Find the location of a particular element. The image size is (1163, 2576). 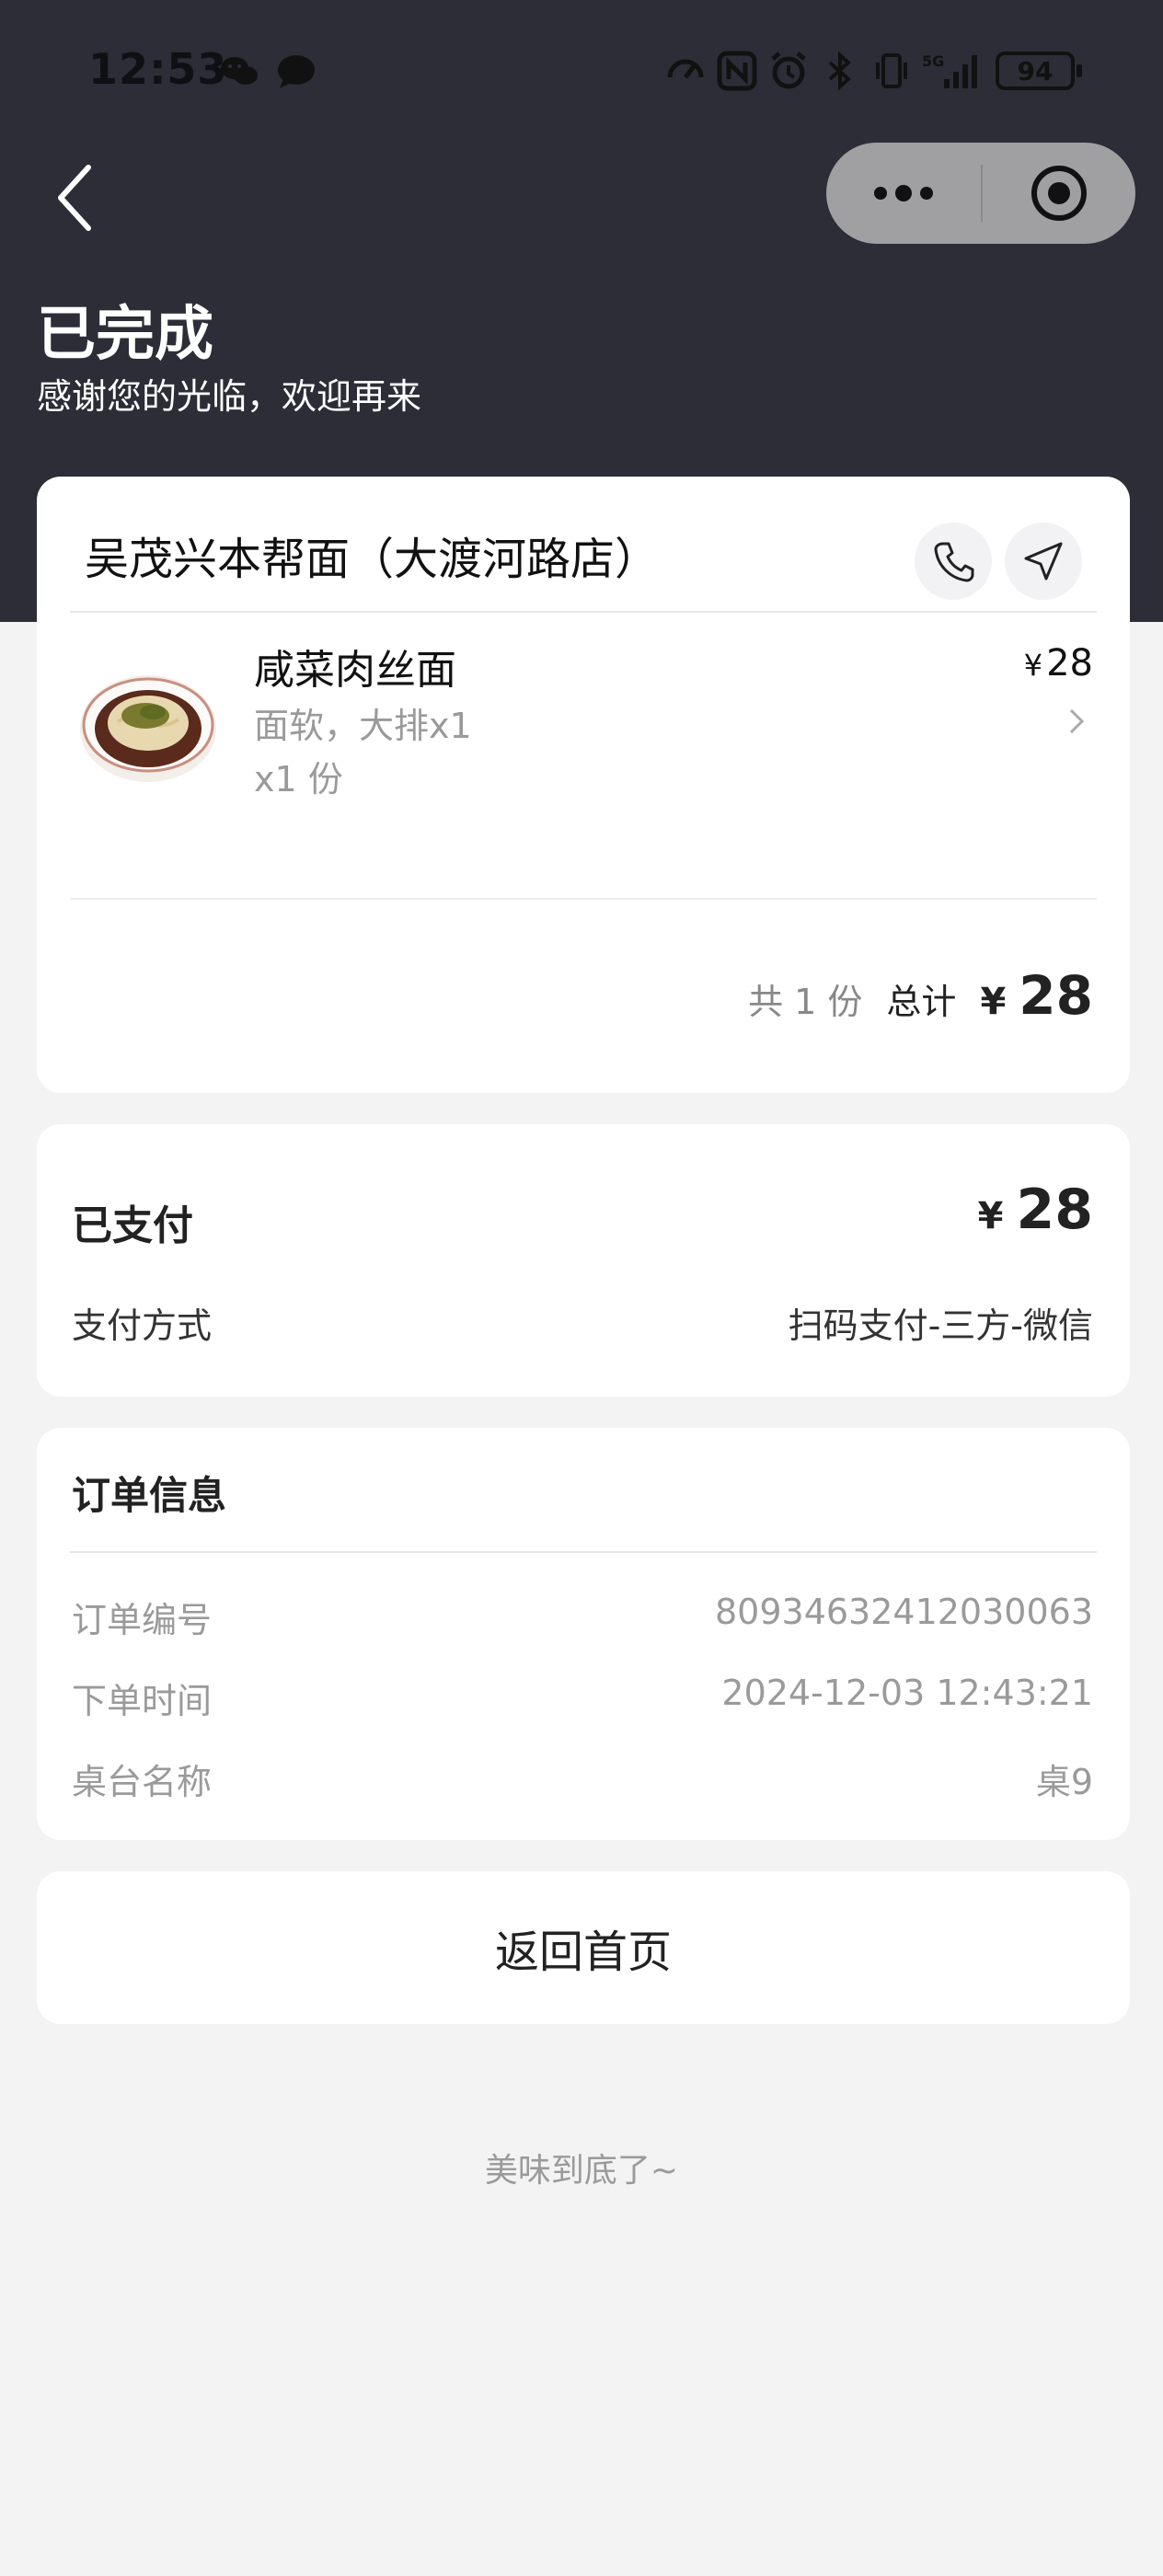

order-number-row: 订单编号 80934632412030063 is located at coordinates (582, 1616).